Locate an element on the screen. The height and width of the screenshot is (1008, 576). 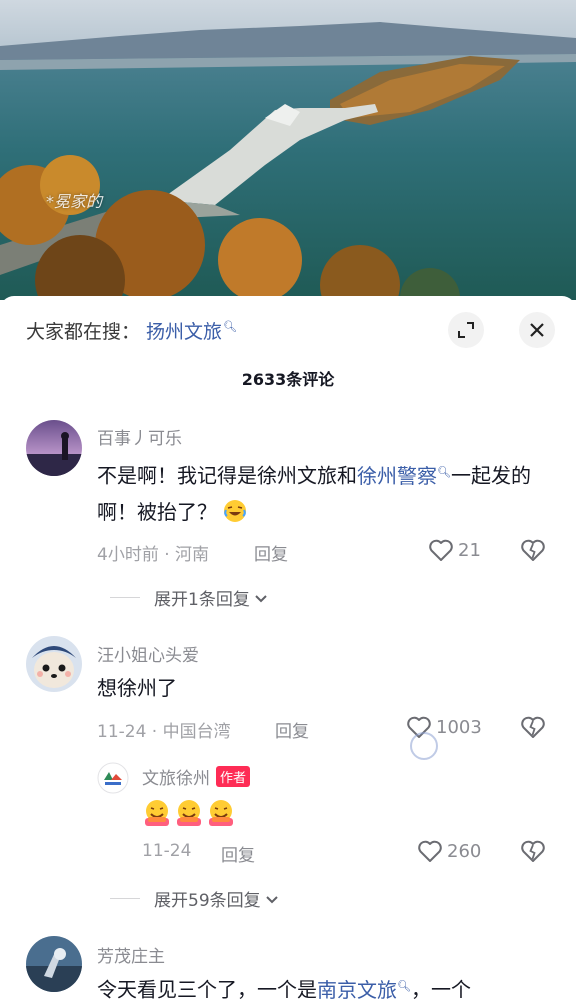
trending-search-label: 大家都在搜： is located at coordinates (83, 331).